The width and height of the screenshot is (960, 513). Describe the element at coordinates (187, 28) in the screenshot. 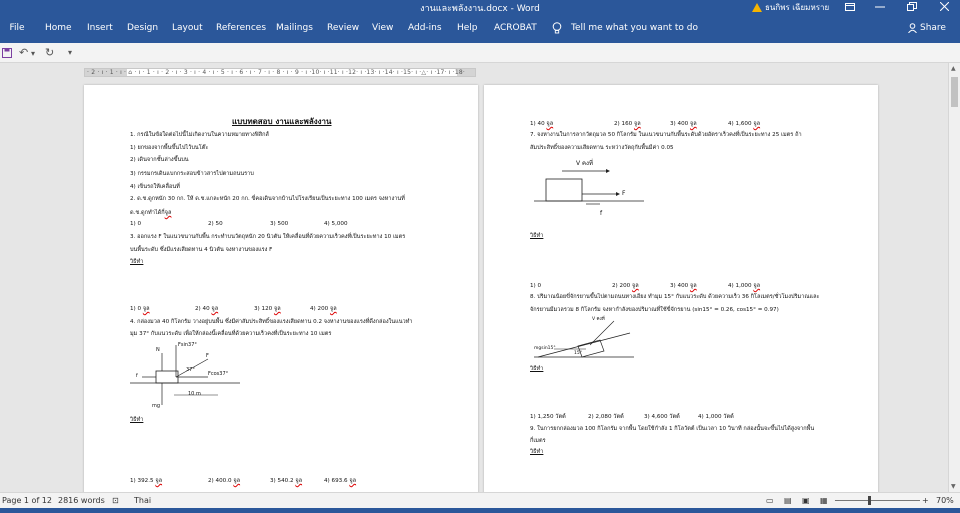

I see `tab-layout: Layout` at that location.